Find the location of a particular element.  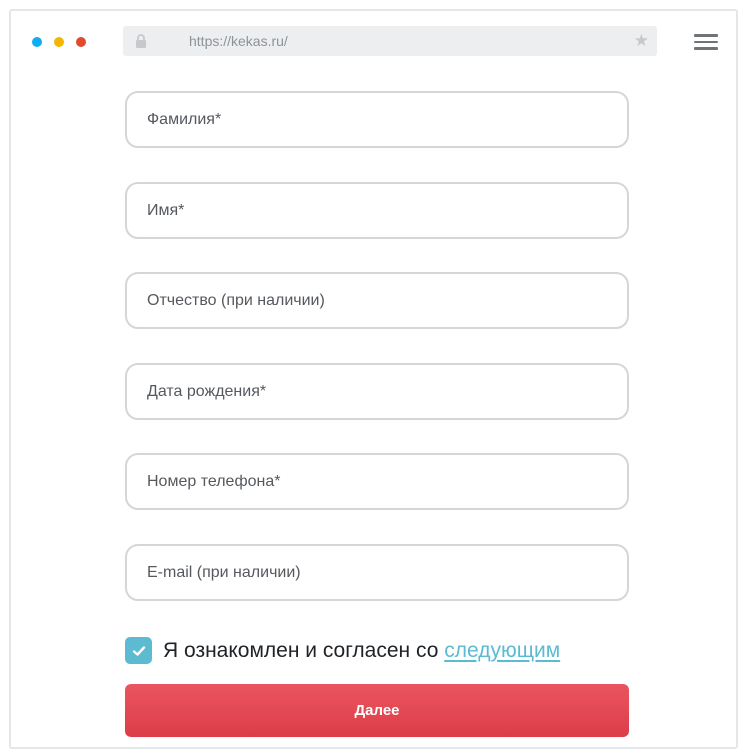

last-name-field: Фамилия* is located at coordinates (377, 119).